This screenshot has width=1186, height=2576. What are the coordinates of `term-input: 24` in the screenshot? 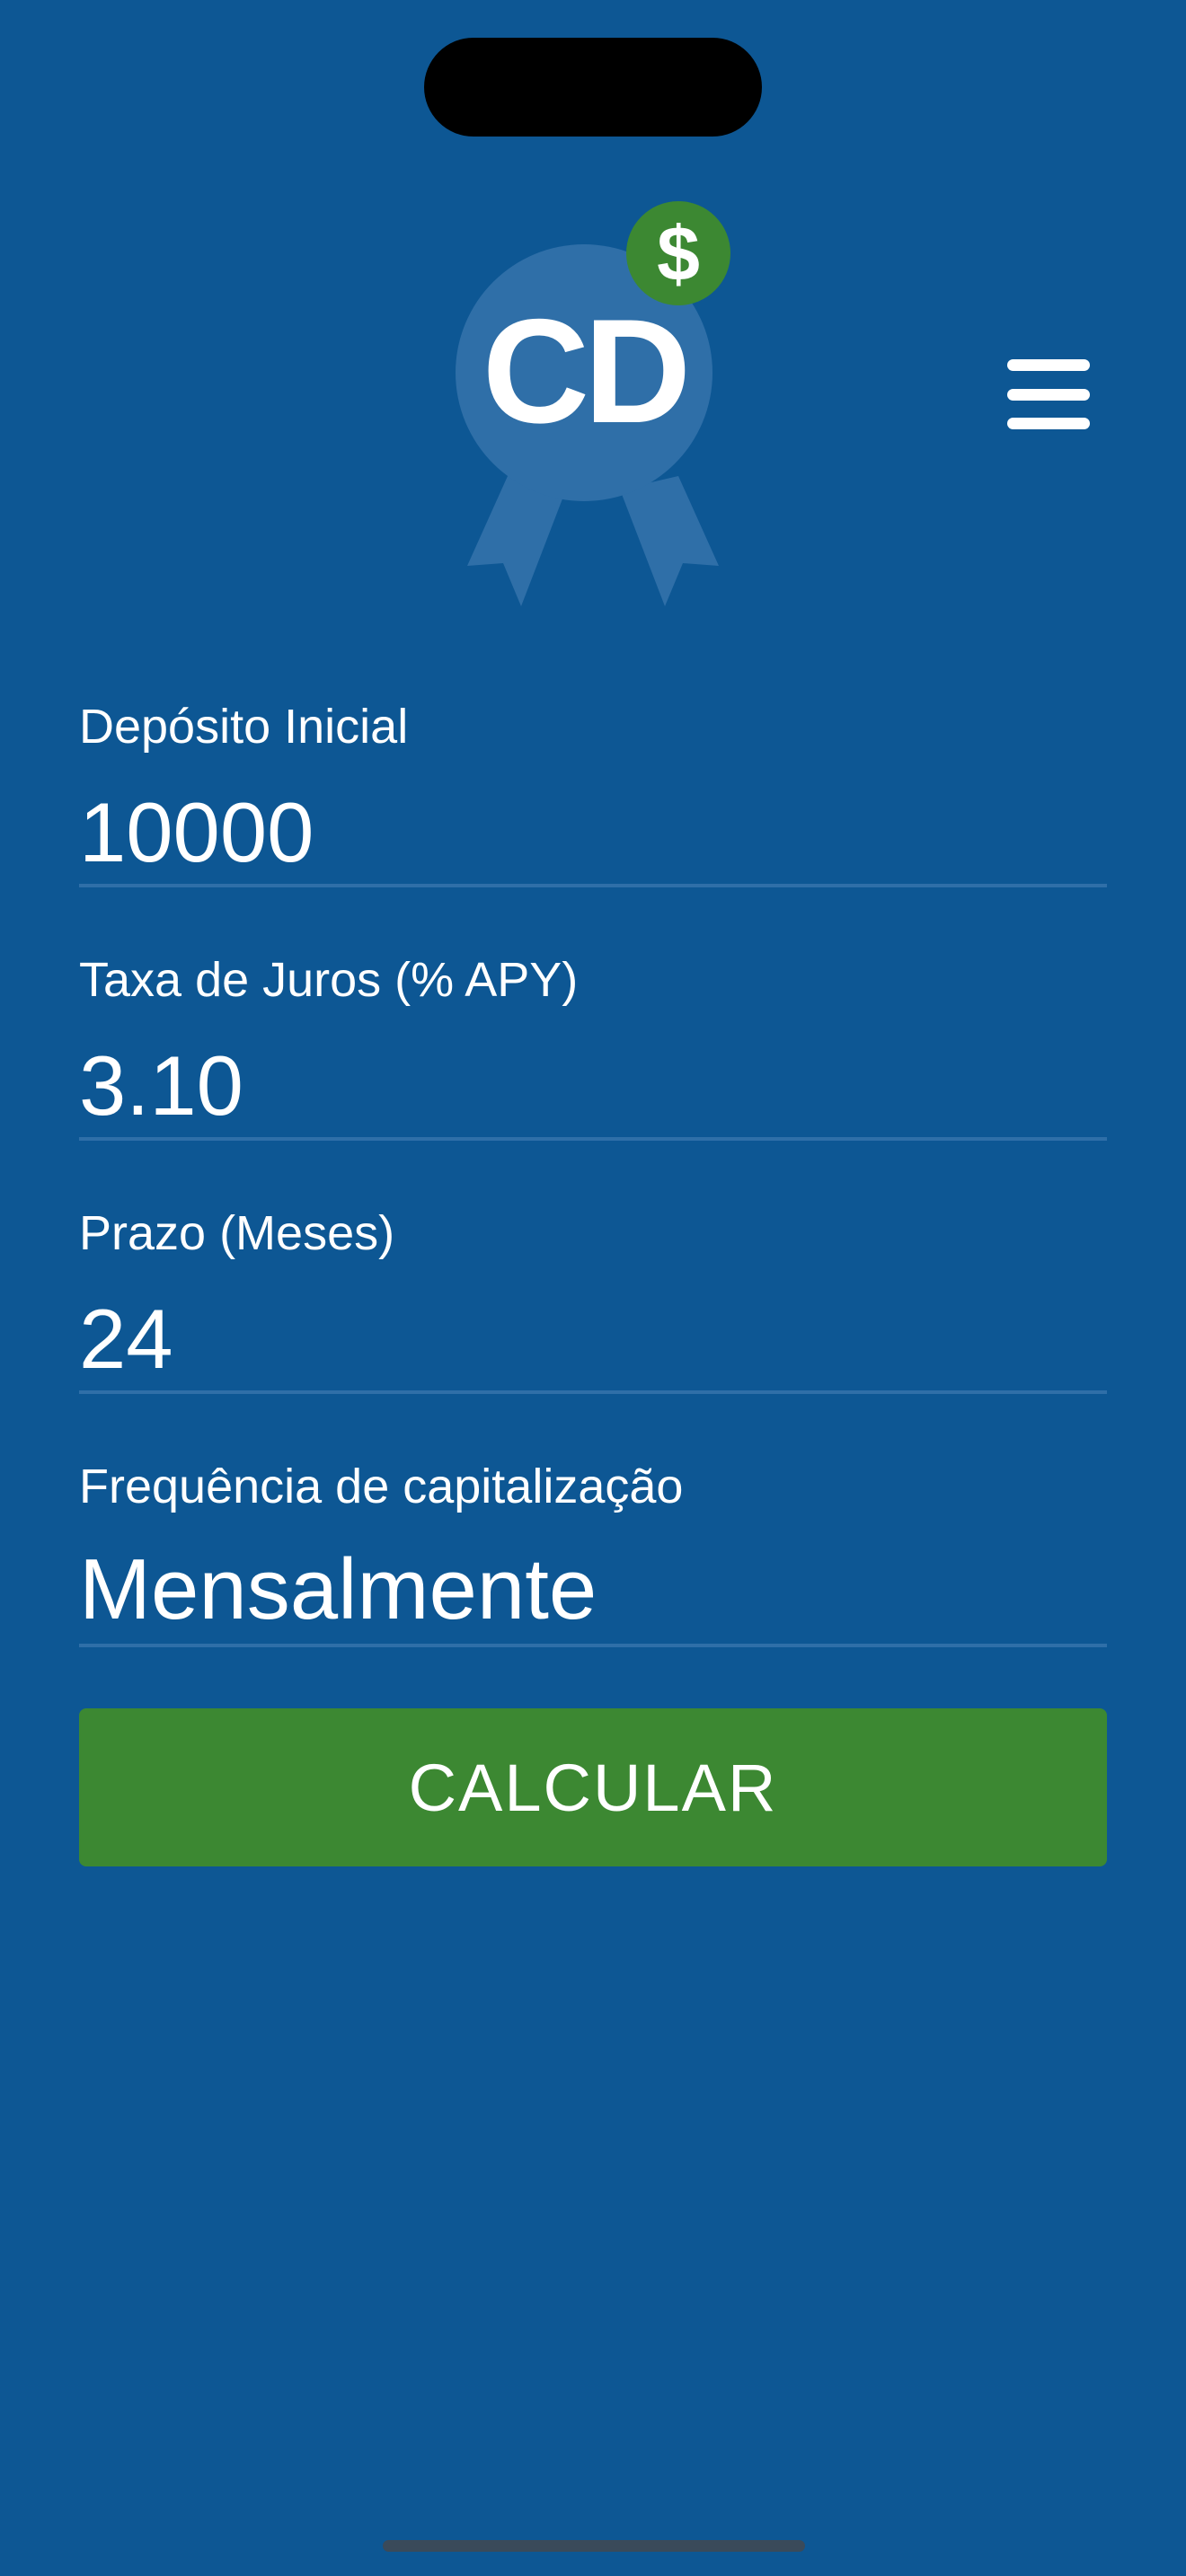 It's located at (593, 1339).